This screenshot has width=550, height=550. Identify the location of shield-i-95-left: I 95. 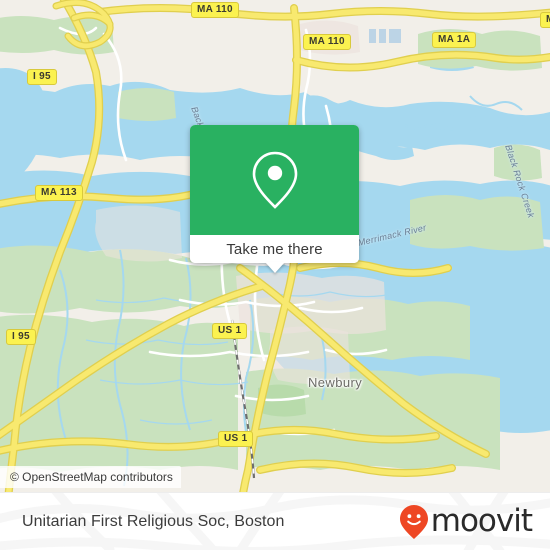
(21, 337).